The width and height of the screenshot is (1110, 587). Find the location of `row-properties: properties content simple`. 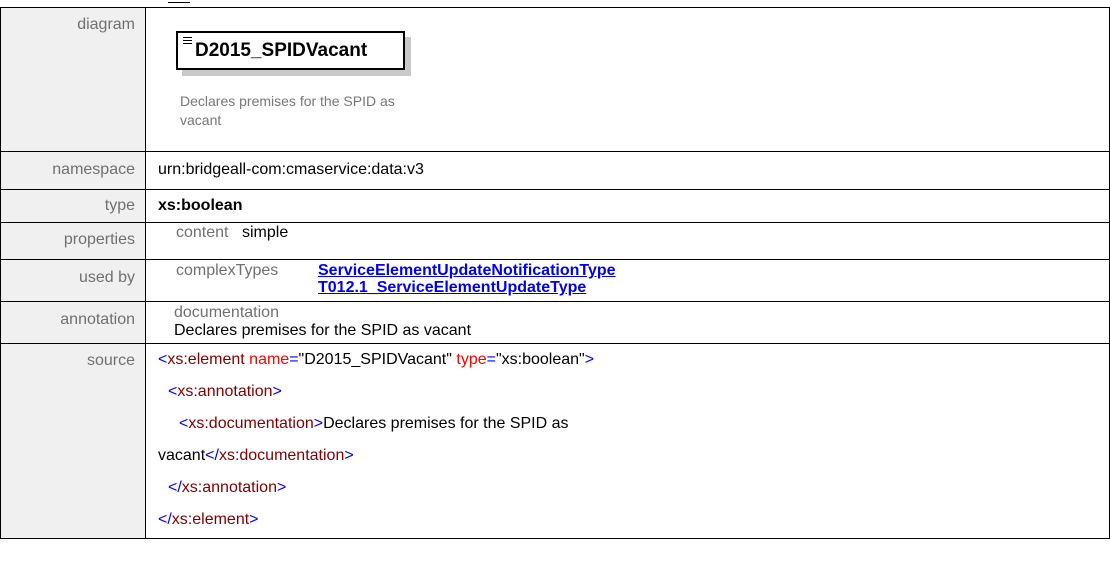

row-properties: properties content simple is located at coordinates (555, 241).